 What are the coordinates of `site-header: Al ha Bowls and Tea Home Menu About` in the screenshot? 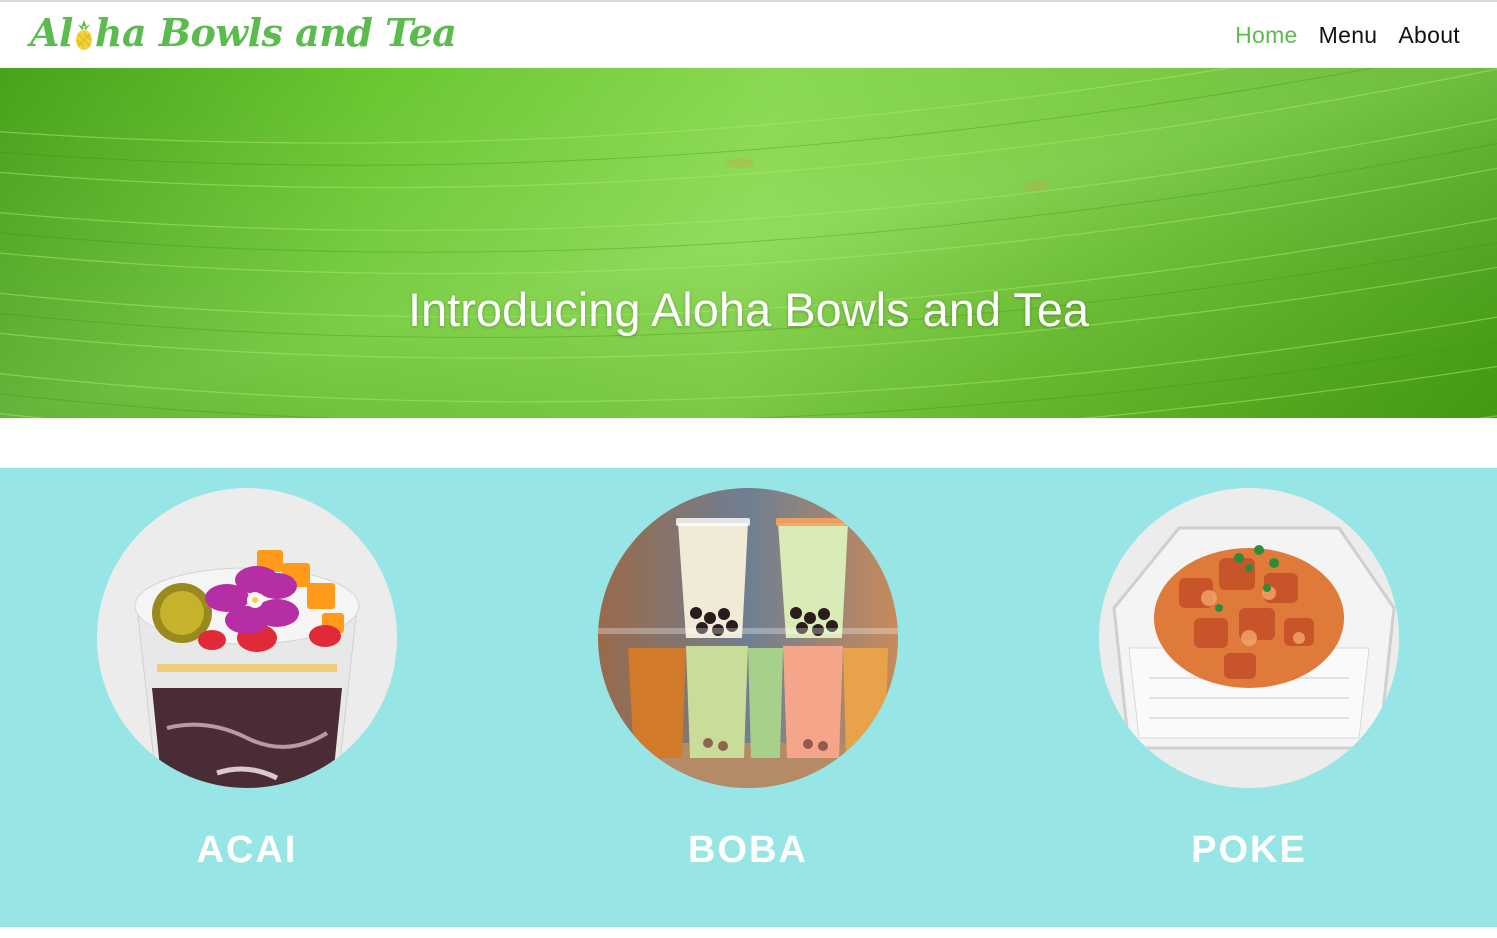 It's located at (748, 35).